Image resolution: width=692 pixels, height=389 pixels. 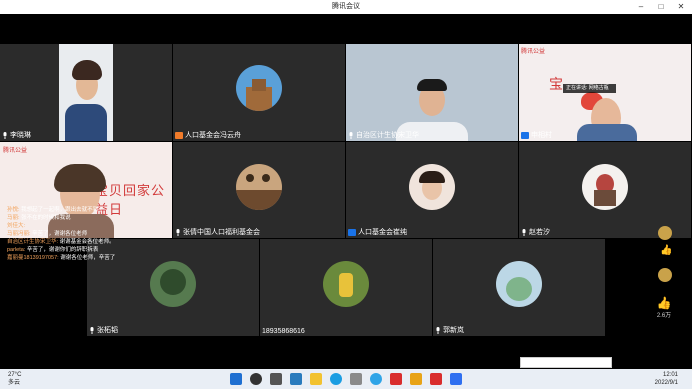 I want to click on thumbs-up-icon: 👍, so click(x=664, y=303).